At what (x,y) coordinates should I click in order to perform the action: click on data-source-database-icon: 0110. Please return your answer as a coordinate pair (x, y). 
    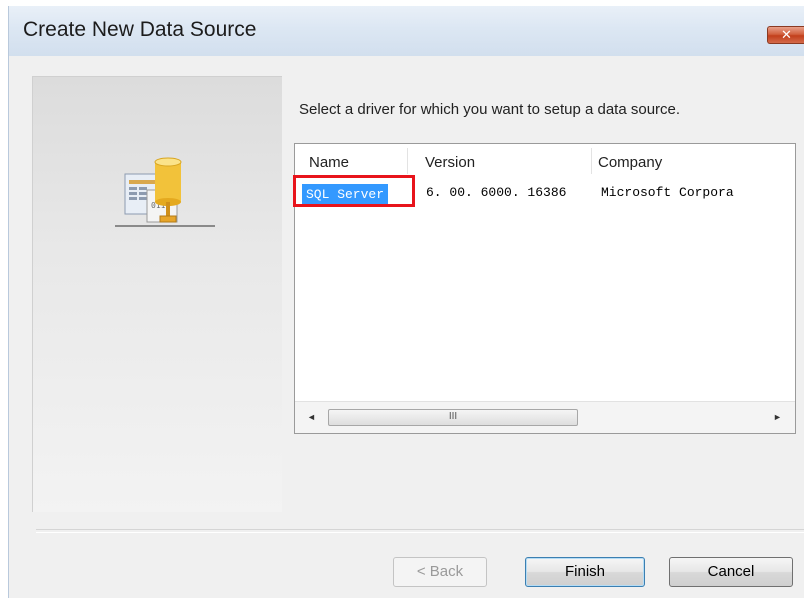
    Looking at the image, I should click on (165, 192).